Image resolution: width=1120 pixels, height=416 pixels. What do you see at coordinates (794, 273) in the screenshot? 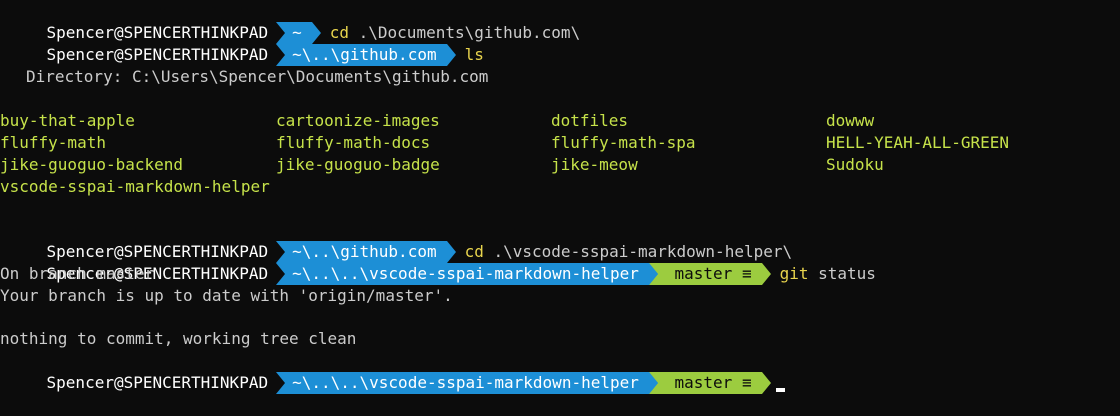
I see `command-name: git` at bounding box center [794, 273].